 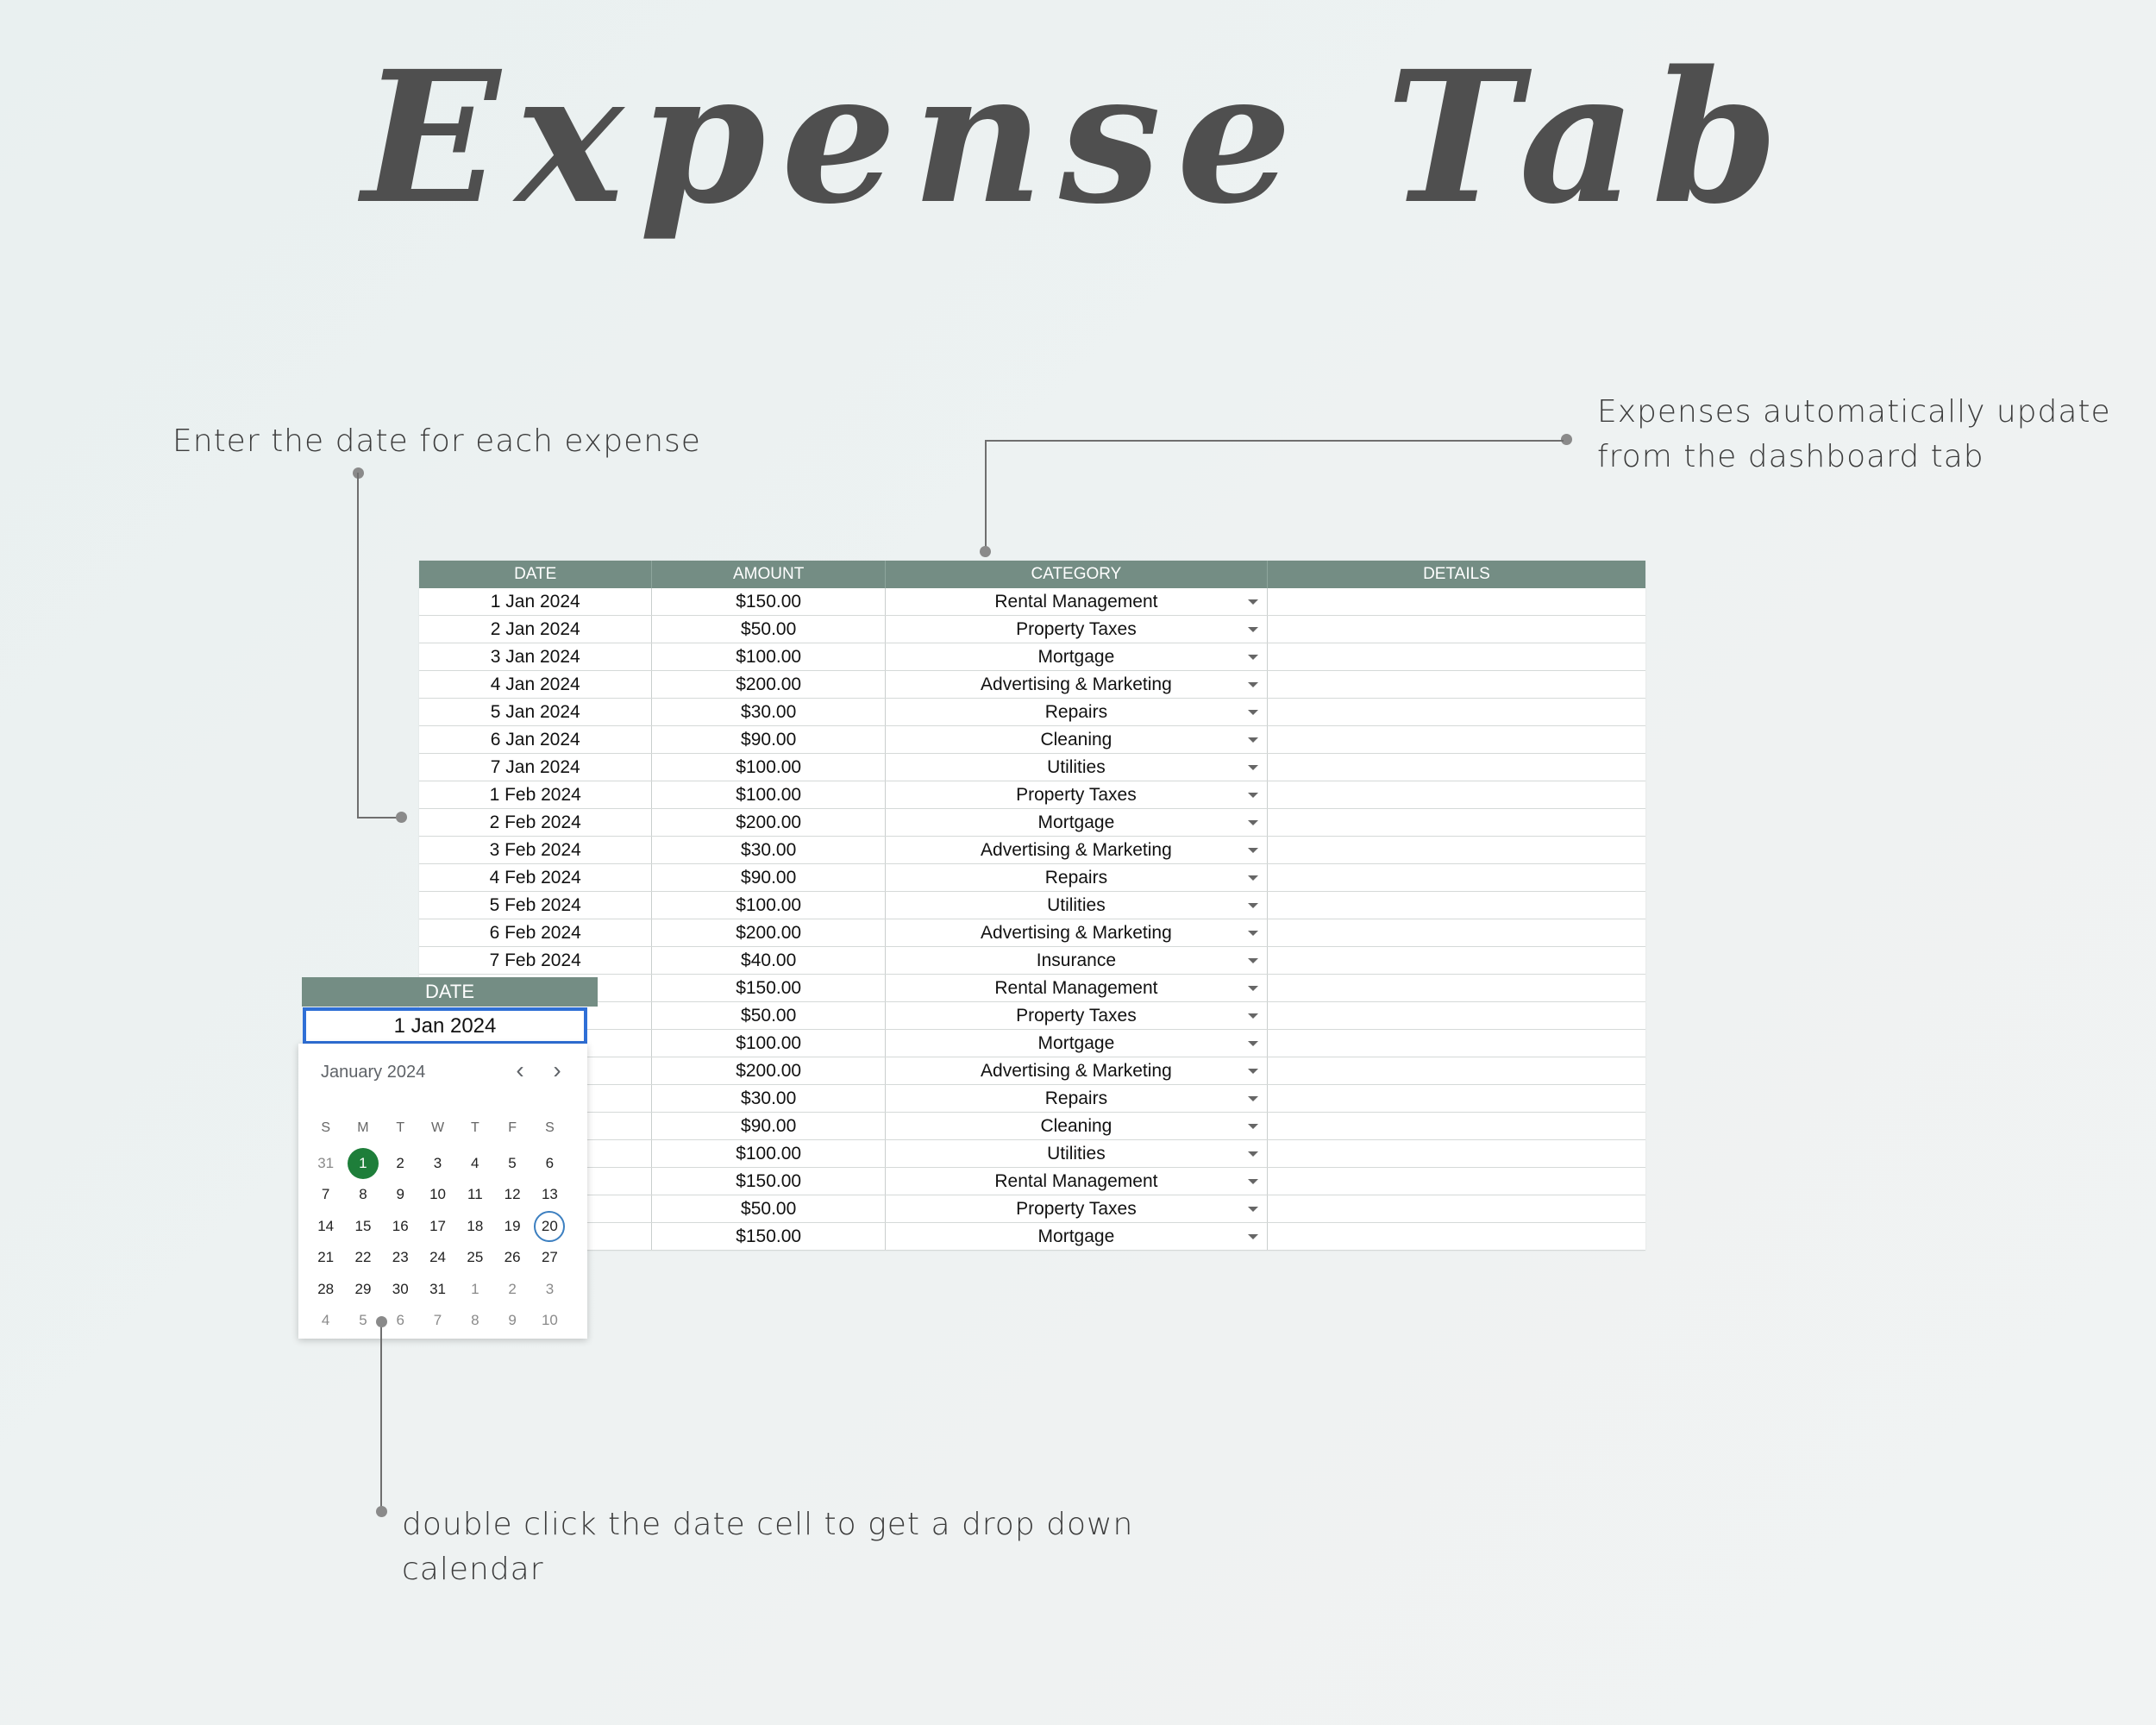 What do you see at coordinates (362, 1227) in the screenshot?
I see `calendar-day: 15` at bounding box center [362, 1227].